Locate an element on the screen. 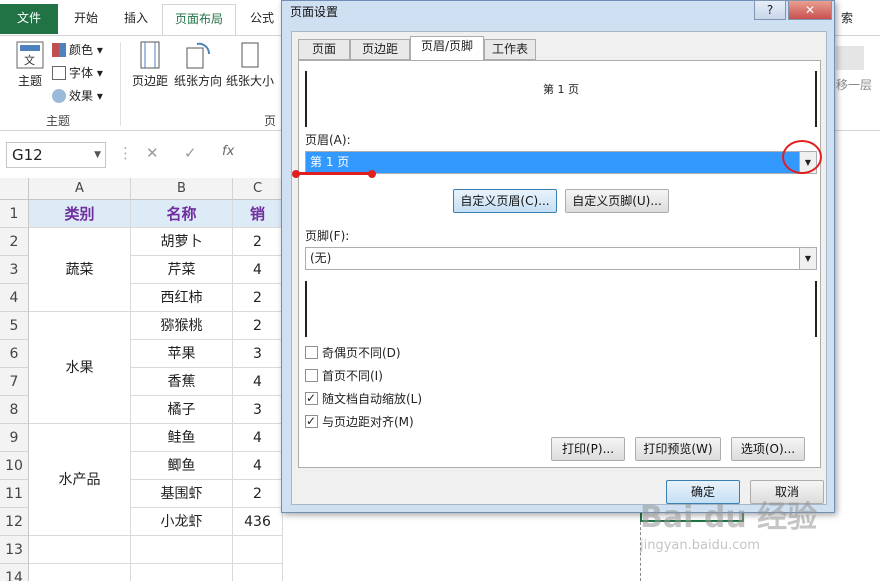  row-header: 2 is located at coordinates (14, 242).